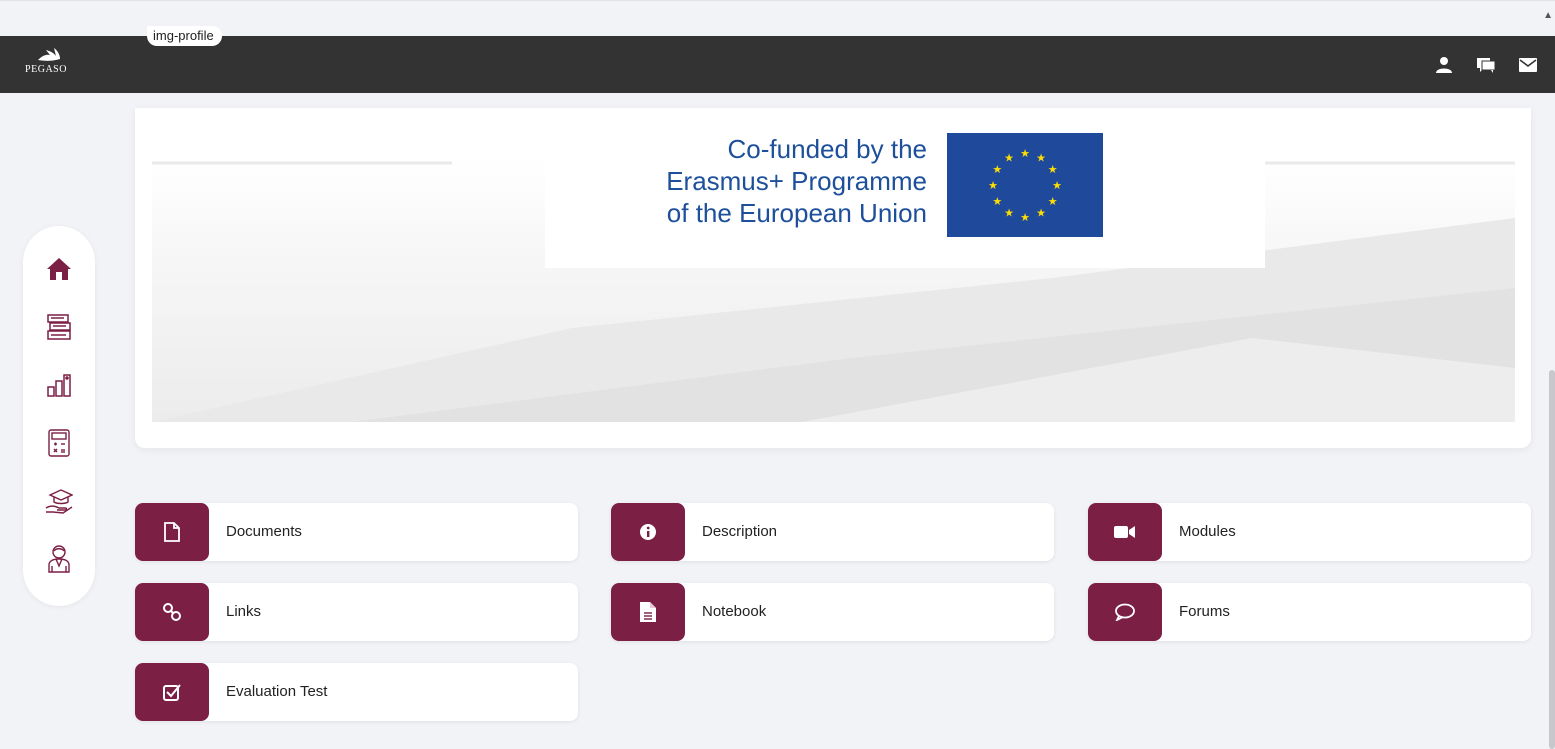 This screenshot has height=749, width=1555. I want to click on video-icon, so click(1125, 532).